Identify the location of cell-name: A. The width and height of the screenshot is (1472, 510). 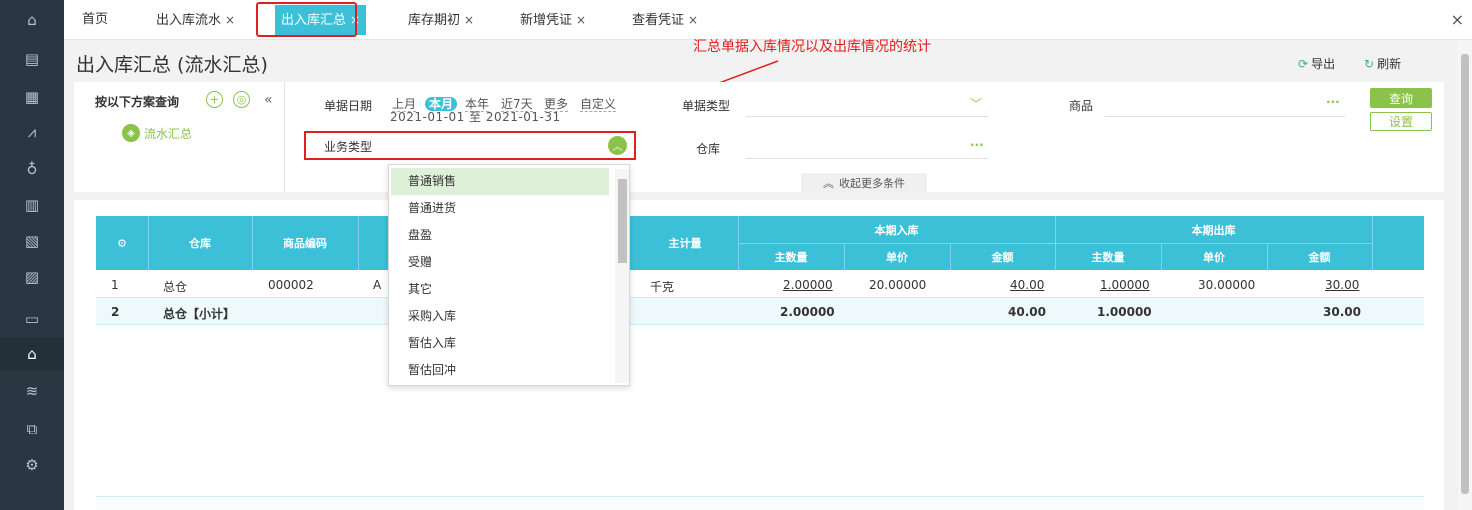
(377, 285).